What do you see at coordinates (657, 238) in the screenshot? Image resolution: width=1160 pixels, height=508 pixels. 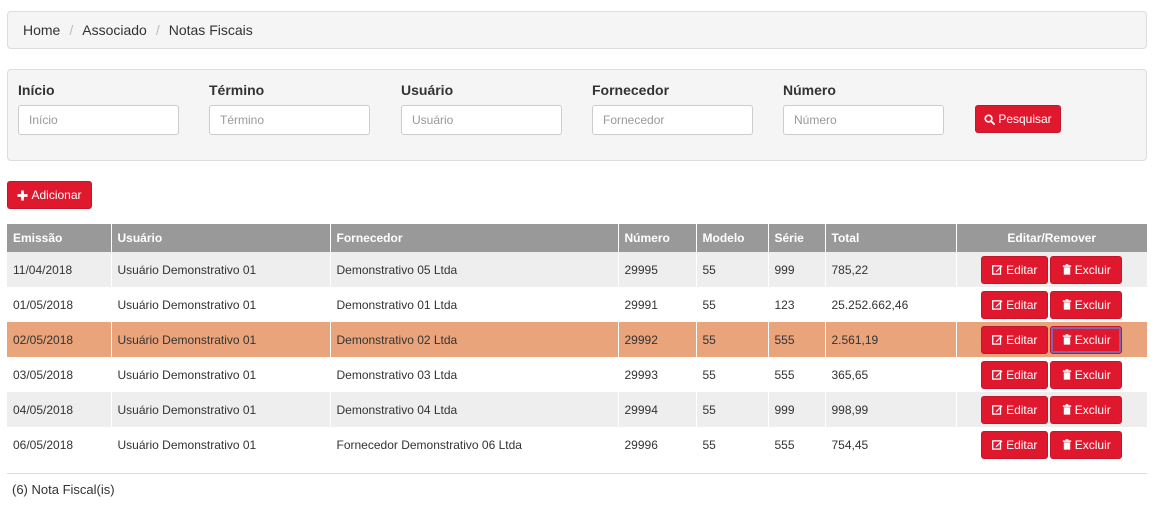 I see `header-numero: Número` at bounding box center [657, 238].